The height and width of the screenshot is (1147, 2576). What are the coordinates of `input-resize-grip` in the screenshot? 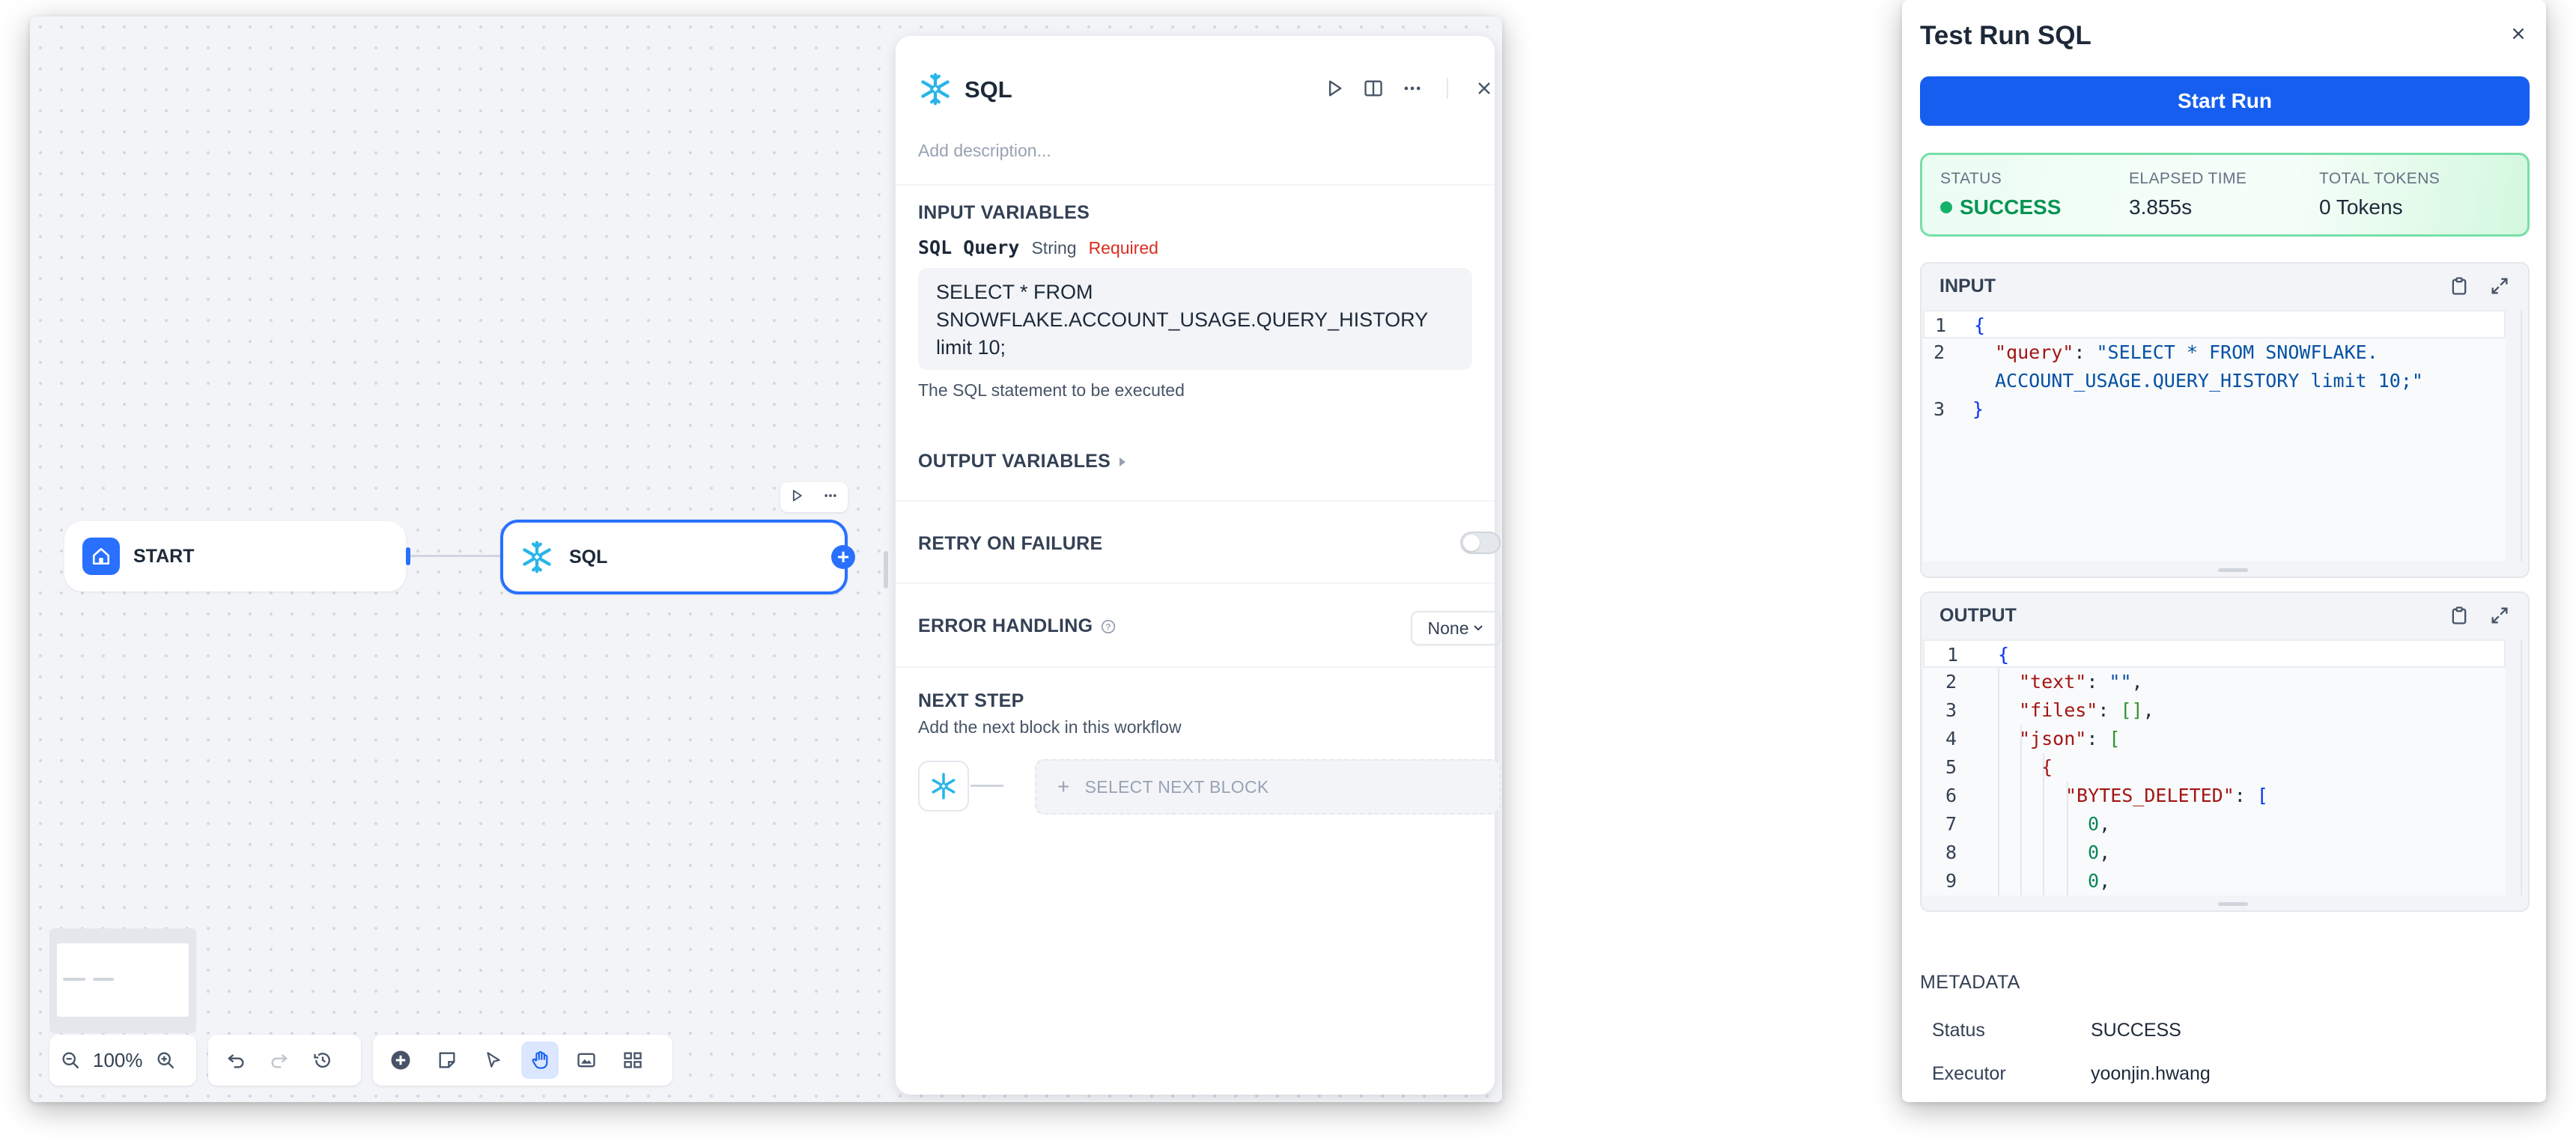 It's located at (2233, 570).